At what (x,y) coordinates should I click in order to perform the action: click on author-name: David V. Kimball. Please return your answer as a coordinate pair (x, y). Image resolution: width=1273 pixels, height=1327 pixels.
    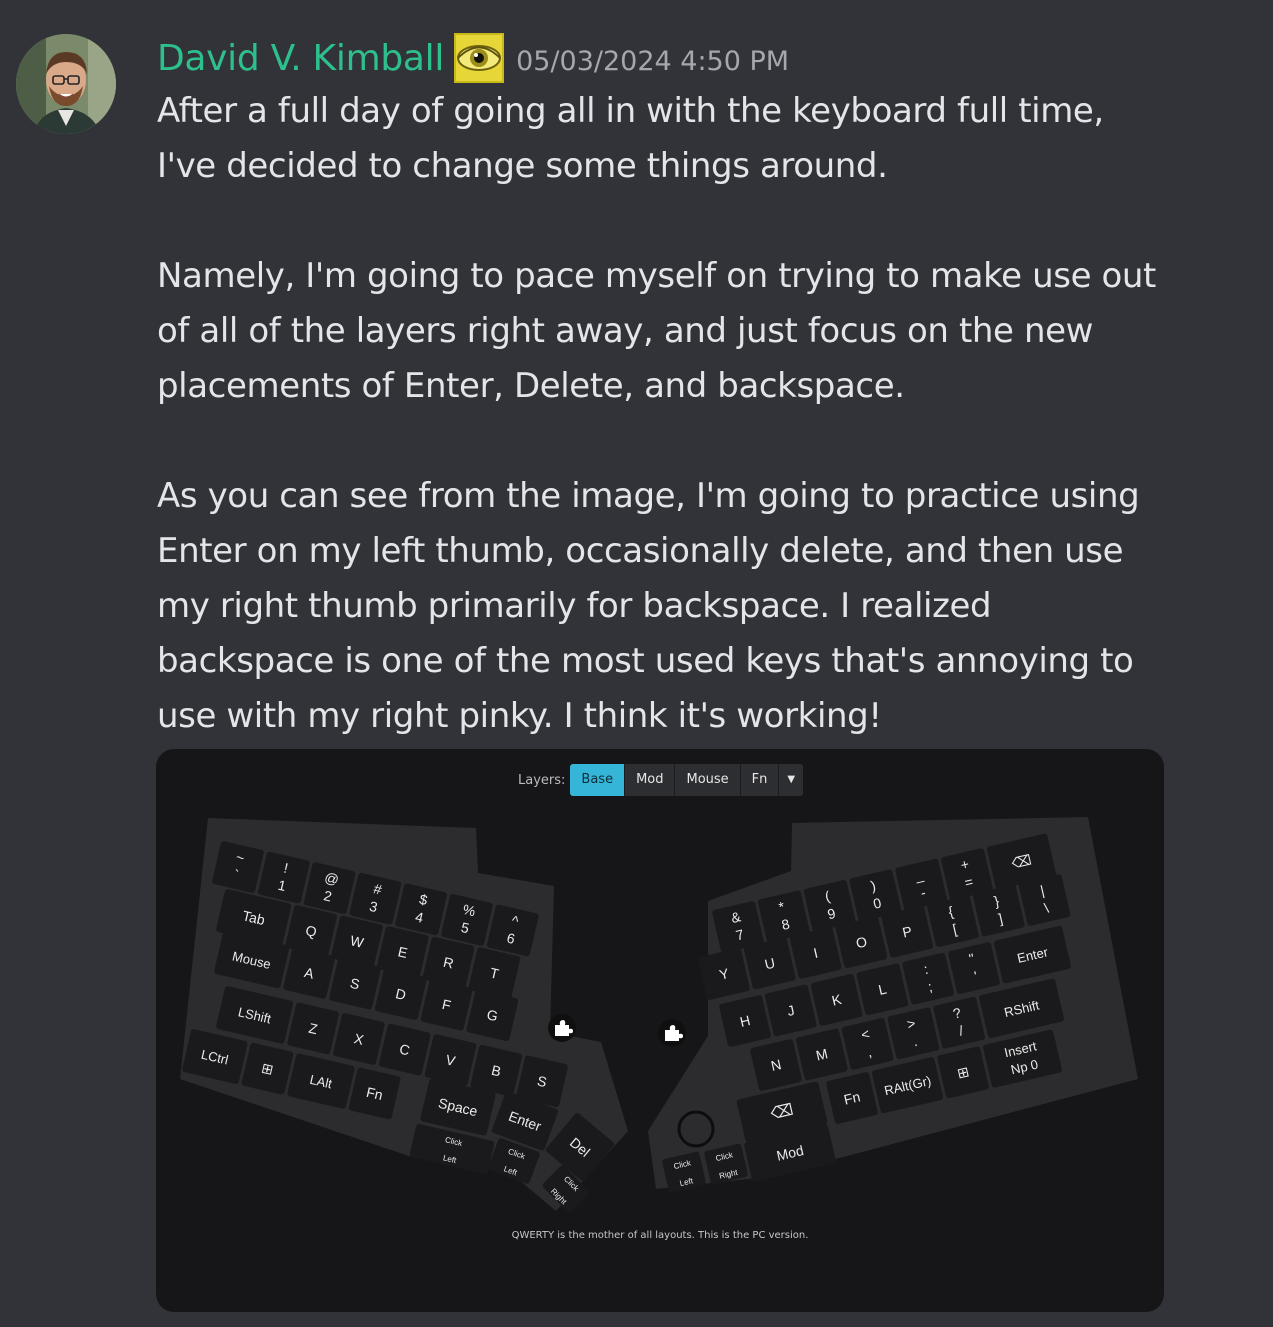
    Looking at the image, I should click on (300, 58).